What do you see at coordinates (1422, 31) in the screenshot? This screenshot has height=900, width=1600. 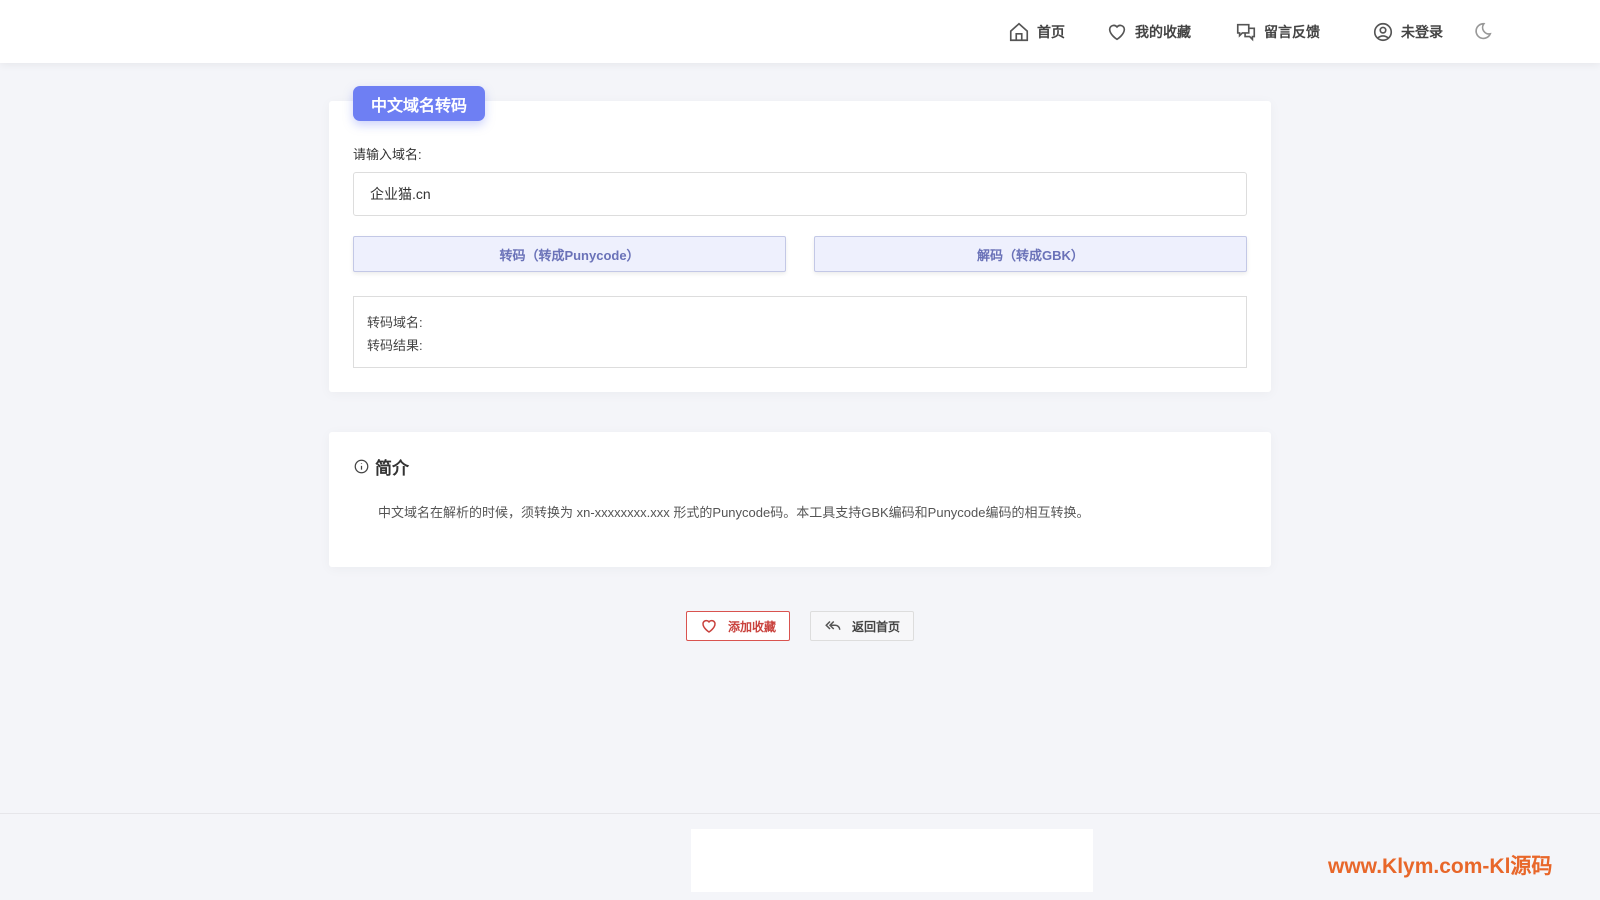 I see `nav-login-label: 未登录` at bounding box center [1422, 31].